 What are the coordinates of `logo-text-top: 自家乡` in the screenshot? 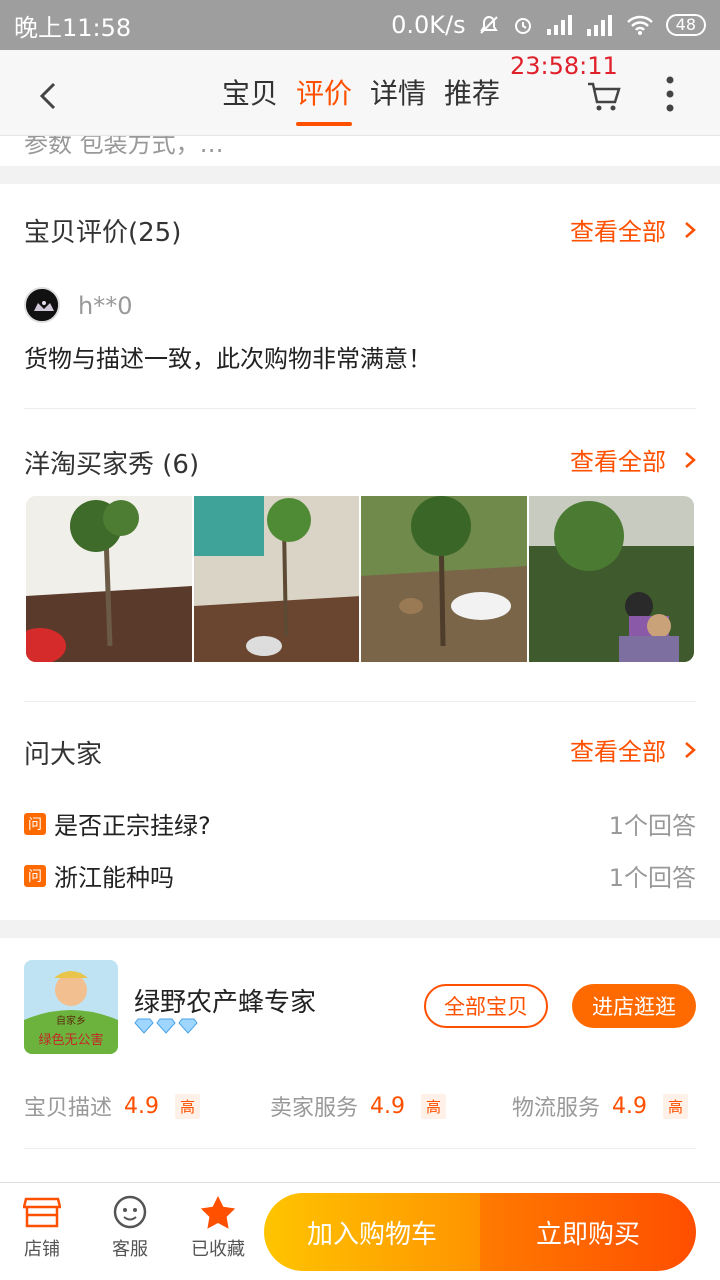 It's located at (71, 1020).